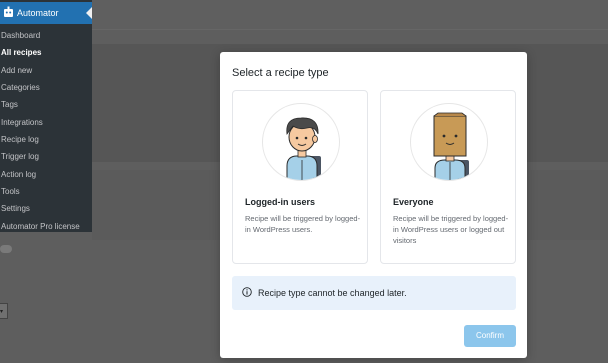 The width and height of the screenshot is (608, 363). What do you see at coordinates (6, 249) in the screenshot?
I see `background-toggle` at bounding box center [6, 249].